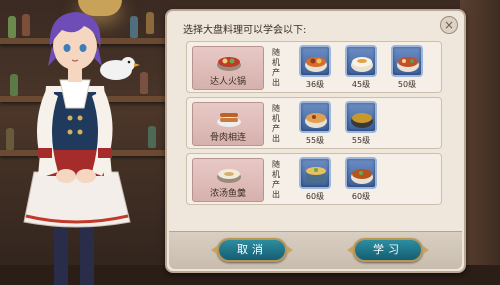  What do you see at coordinates (408, 64) in the screenshot?
I see `braised-meat-bowl-icon` at bounding box center [408, 64].